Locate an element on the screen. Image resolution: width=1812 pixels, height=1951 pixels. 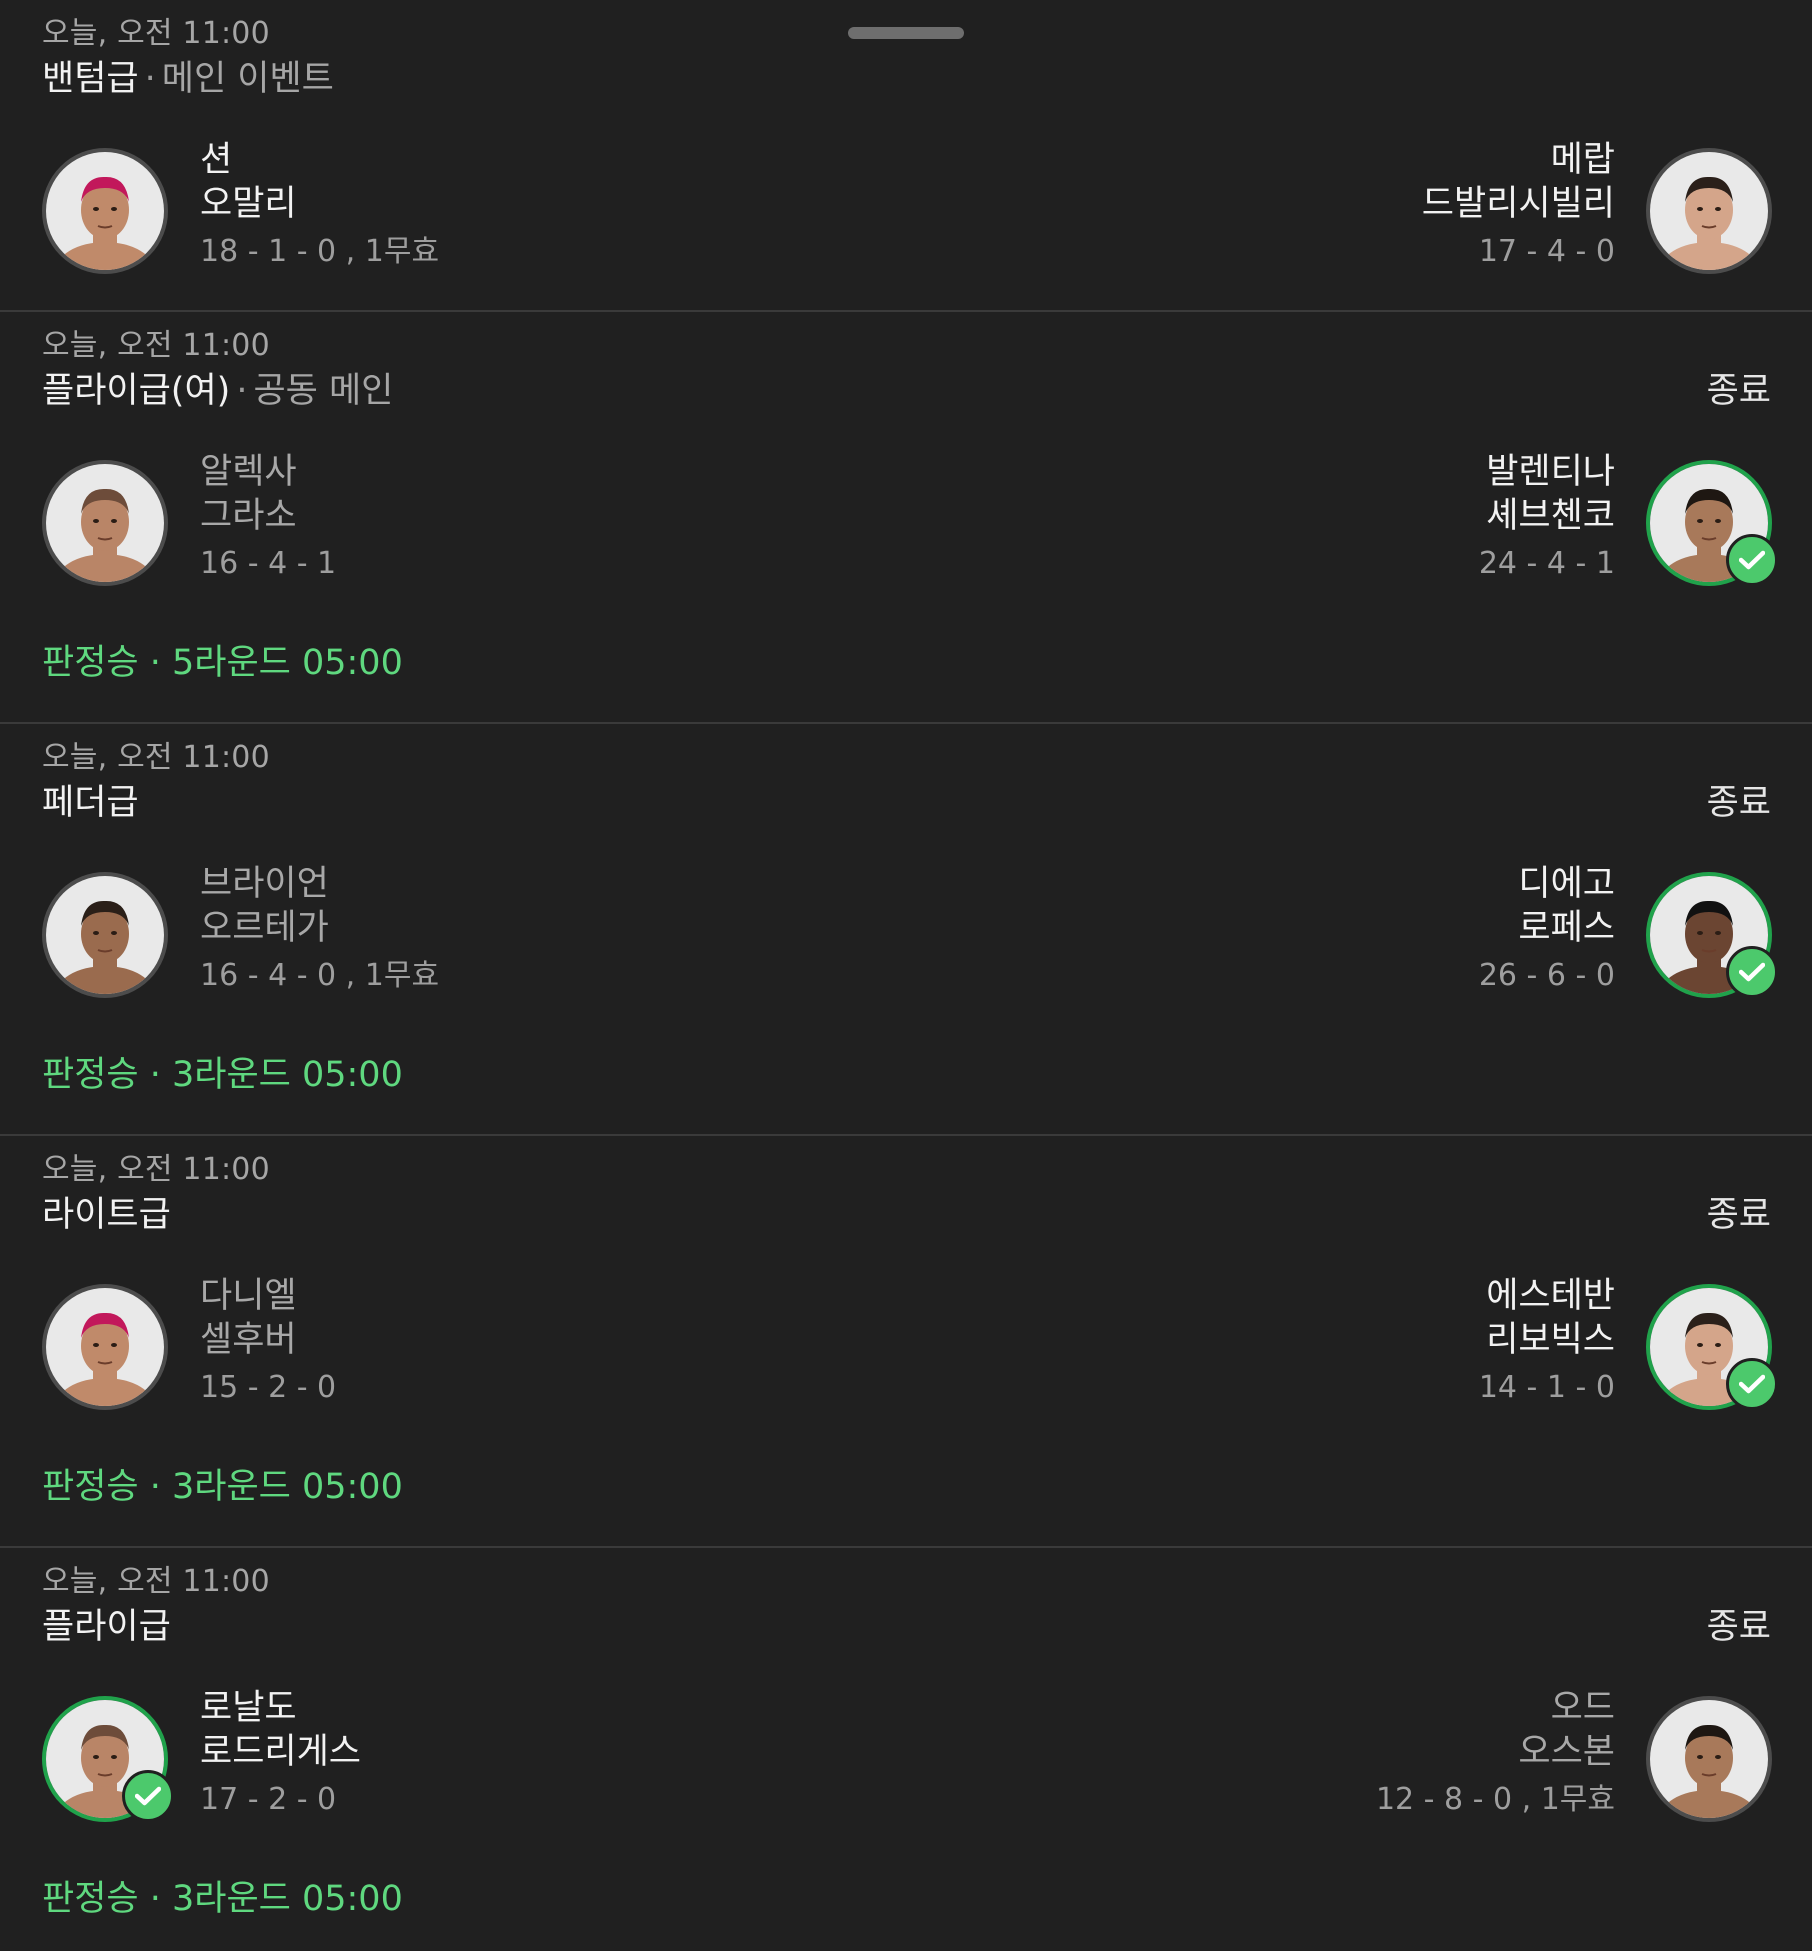
fighter-left: 로날도 로드리게스 17 - 2 - 0 is located at coordinates (280, 1754).